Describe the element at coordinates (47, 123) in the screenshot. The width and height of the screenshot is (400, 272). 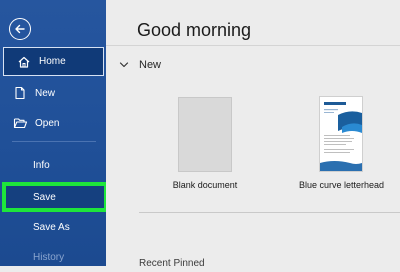
I see `sidebar-item-label: Open` at that location.